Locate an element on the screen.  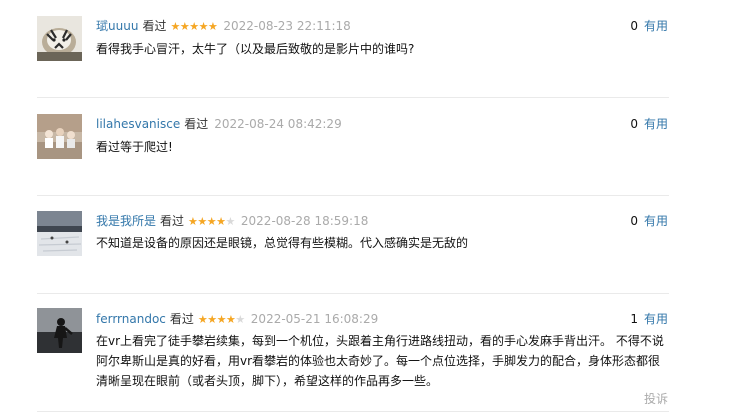
comment-meta: 我是我所是 看过 ★★★★★ 2022-08-28 18:59:18 is located at coordinates (232, 221).